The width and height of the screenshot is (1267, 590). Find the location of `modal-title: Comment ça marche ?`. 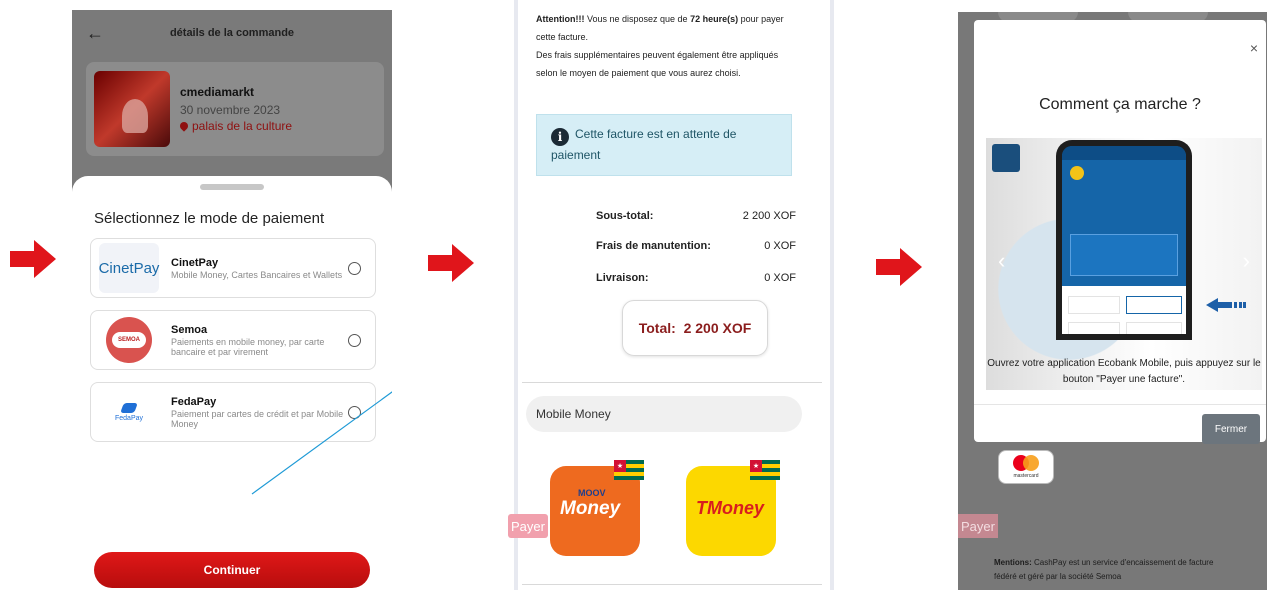

modal-title: Comment ça marche ? is located at coordinates (1120, 104).